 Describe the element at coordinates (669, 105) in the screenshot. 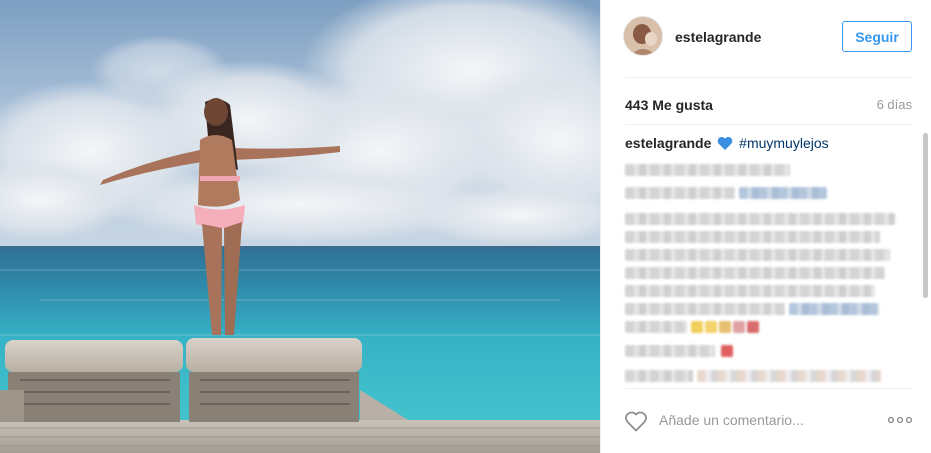

I see `likes-count: 443 Me gusta` at that location.